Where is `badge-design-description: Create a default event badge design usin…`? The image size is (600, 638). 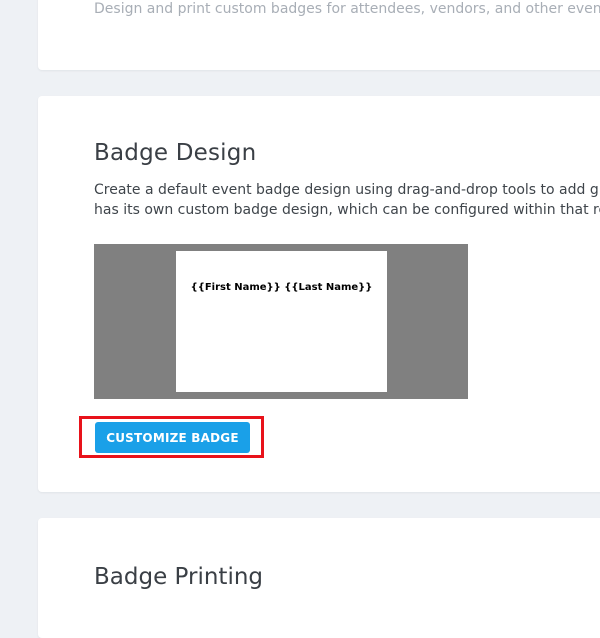
badge-design-description: Create a default event badge design usin… is located at coordinates (347, 200).